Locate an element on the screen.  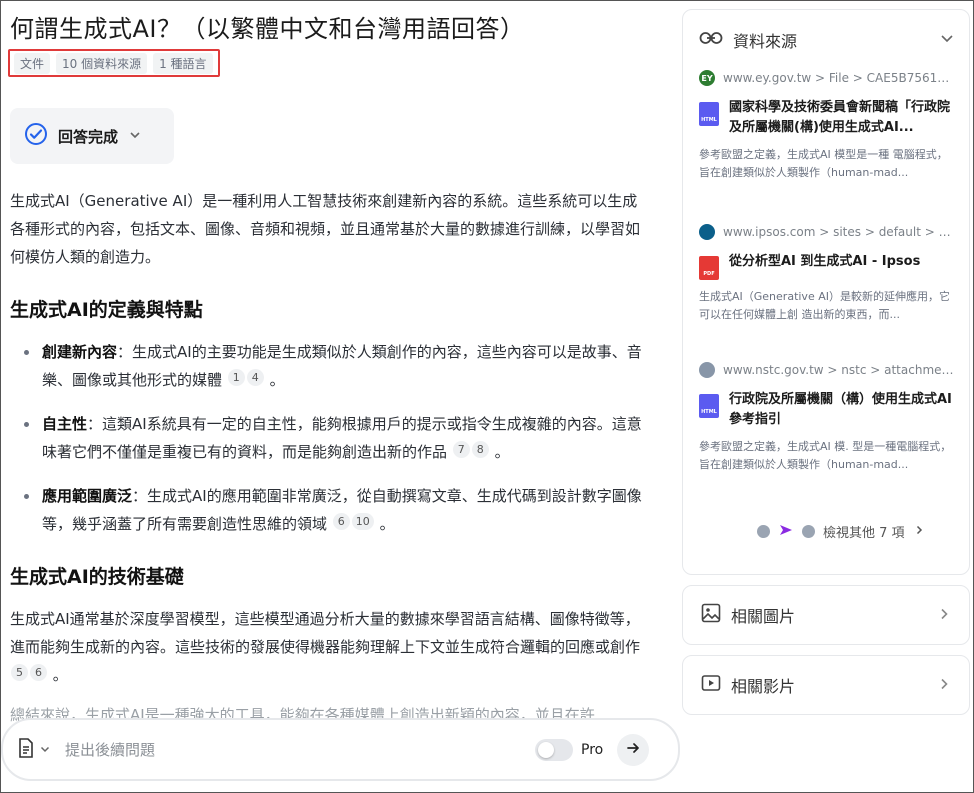
file-type-label: PDF is located at coordinates (709, 274).